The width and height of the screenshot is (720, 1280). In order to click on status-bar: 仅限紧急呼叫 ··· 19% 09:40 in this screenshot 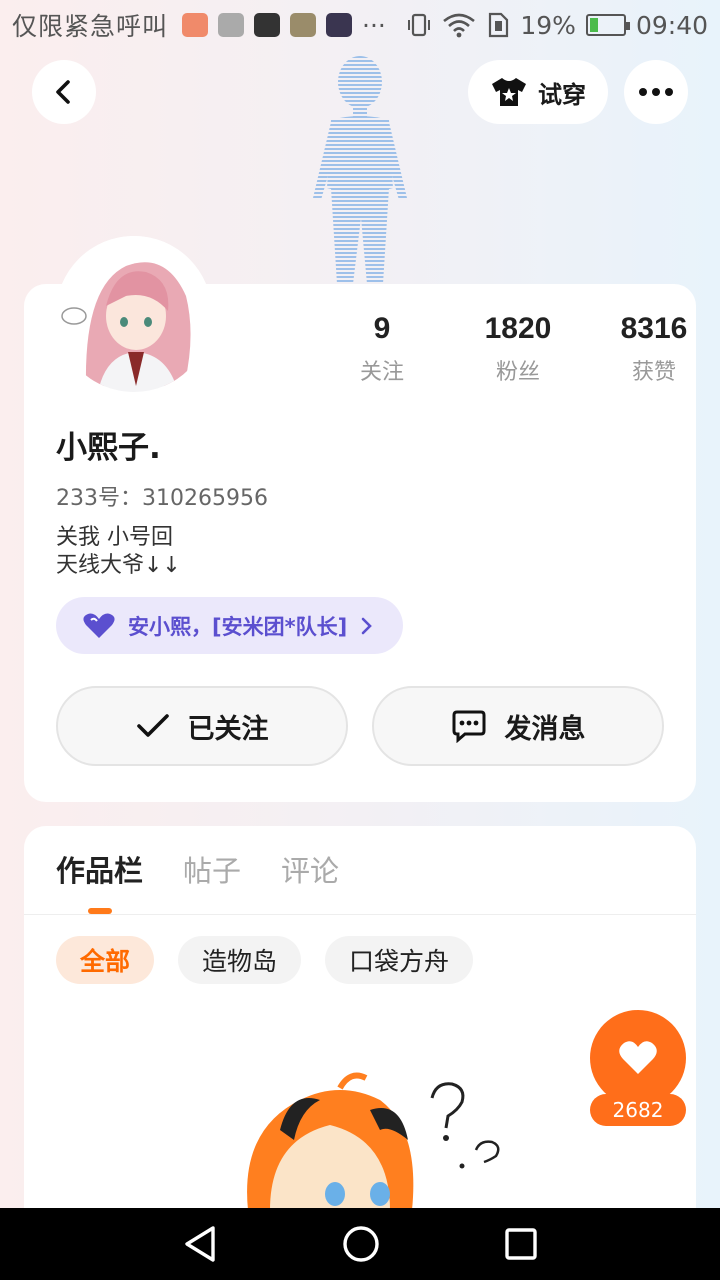, I will do `click(360, 25)`.